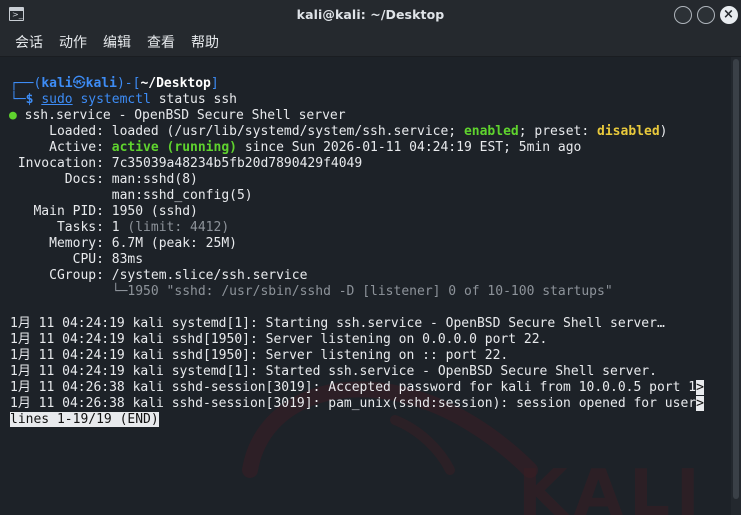  I want to click on loaded-close: ), so click(663, 131).